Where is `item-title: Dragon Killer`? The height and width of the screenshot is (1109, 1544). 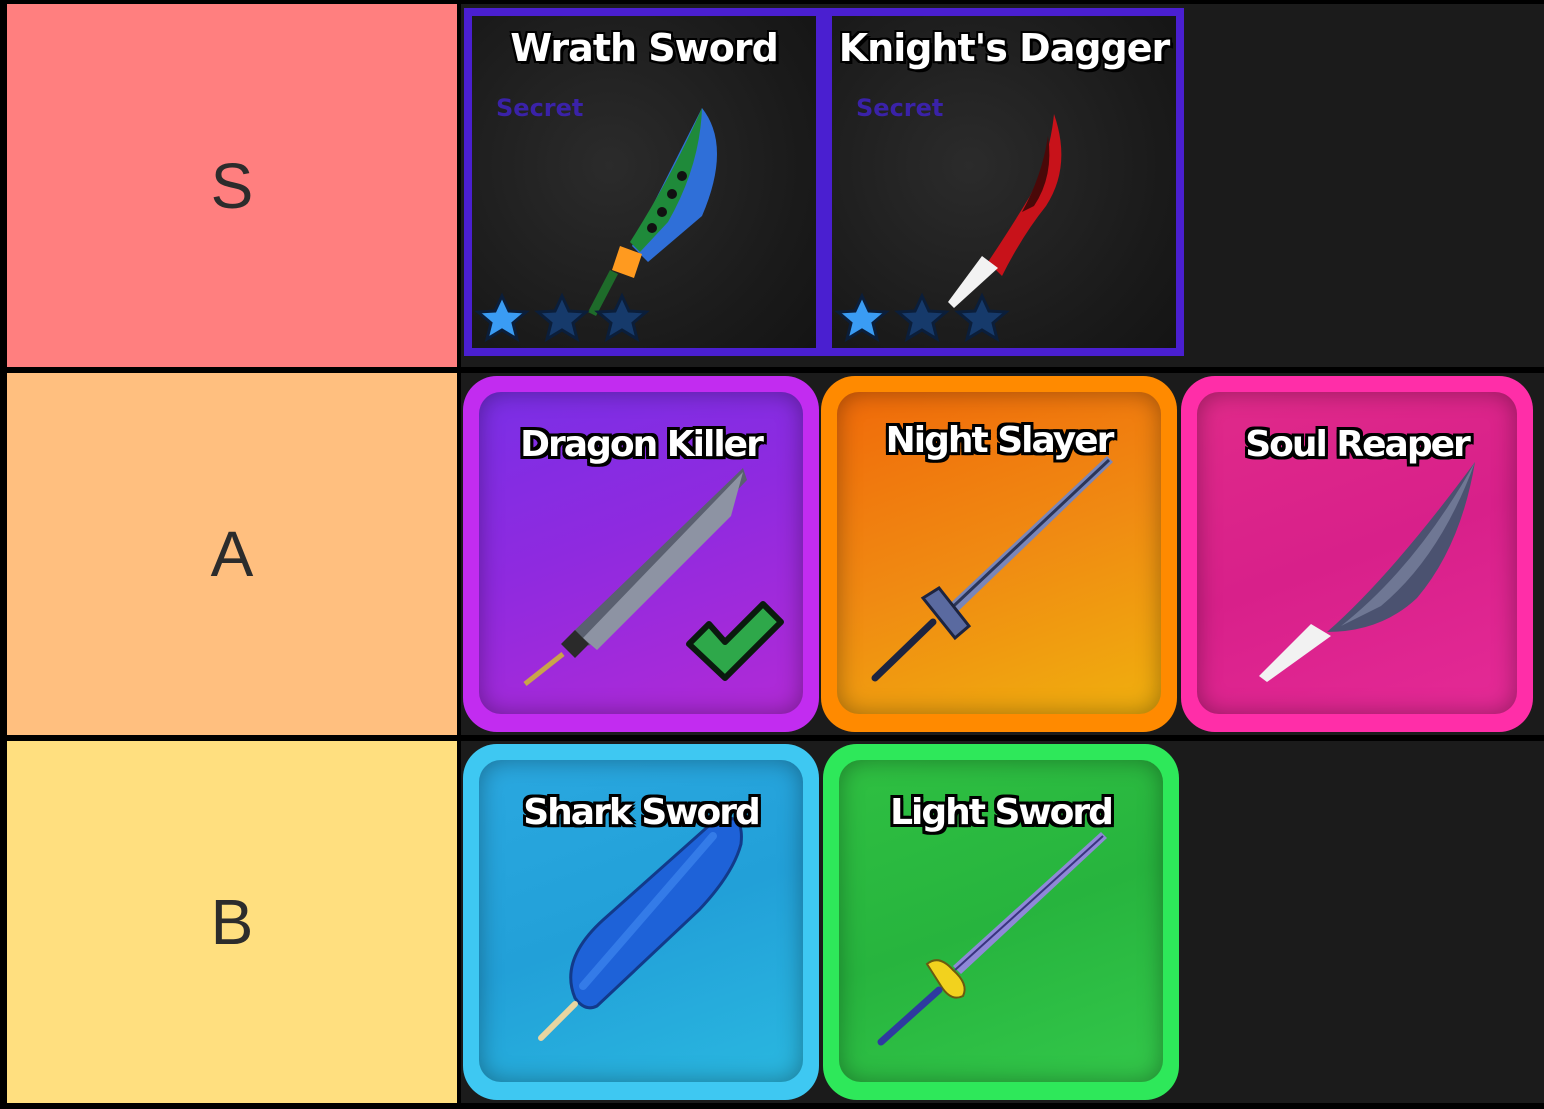
item-title: Dragon Killer is located at coordinates (642, 444).